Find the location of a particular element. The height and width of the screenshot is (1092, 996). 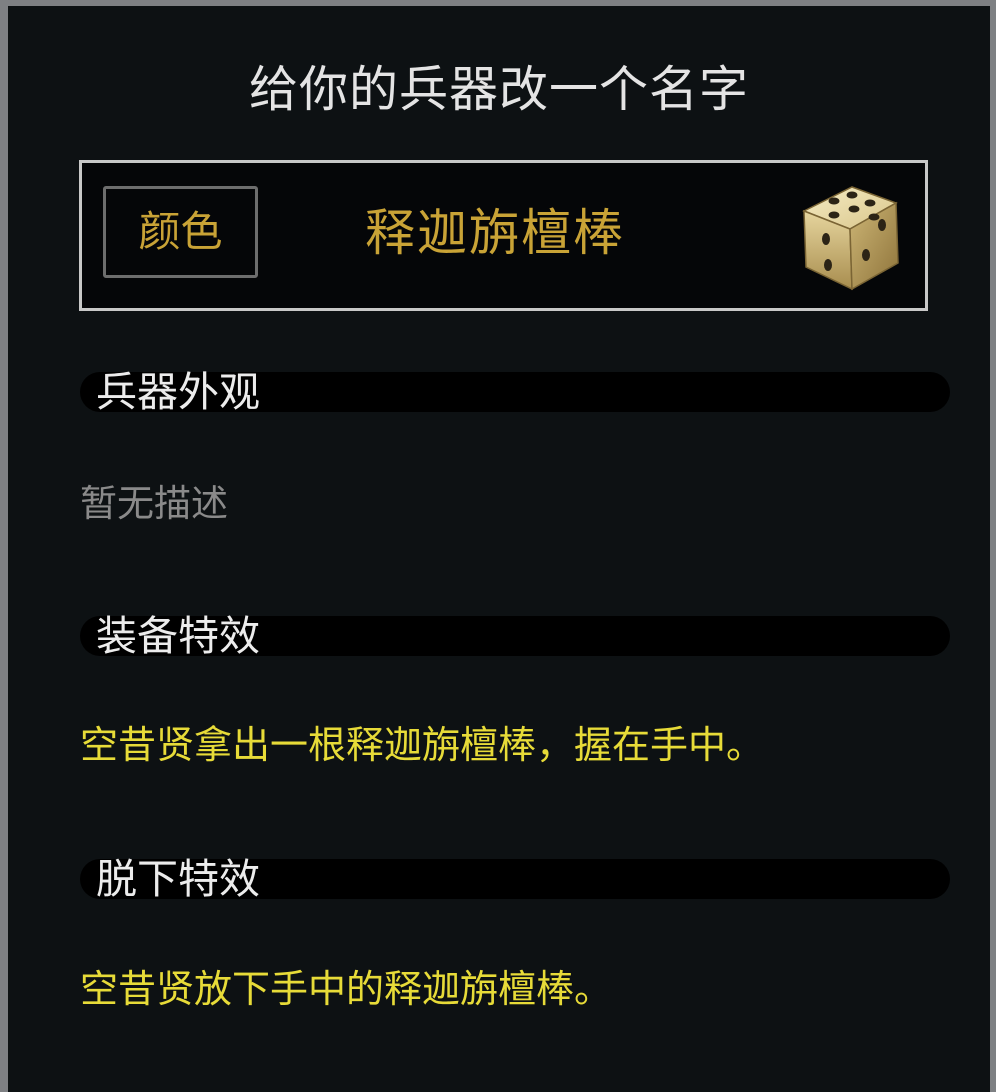

dice-icon is located at coordinates (850, 236).